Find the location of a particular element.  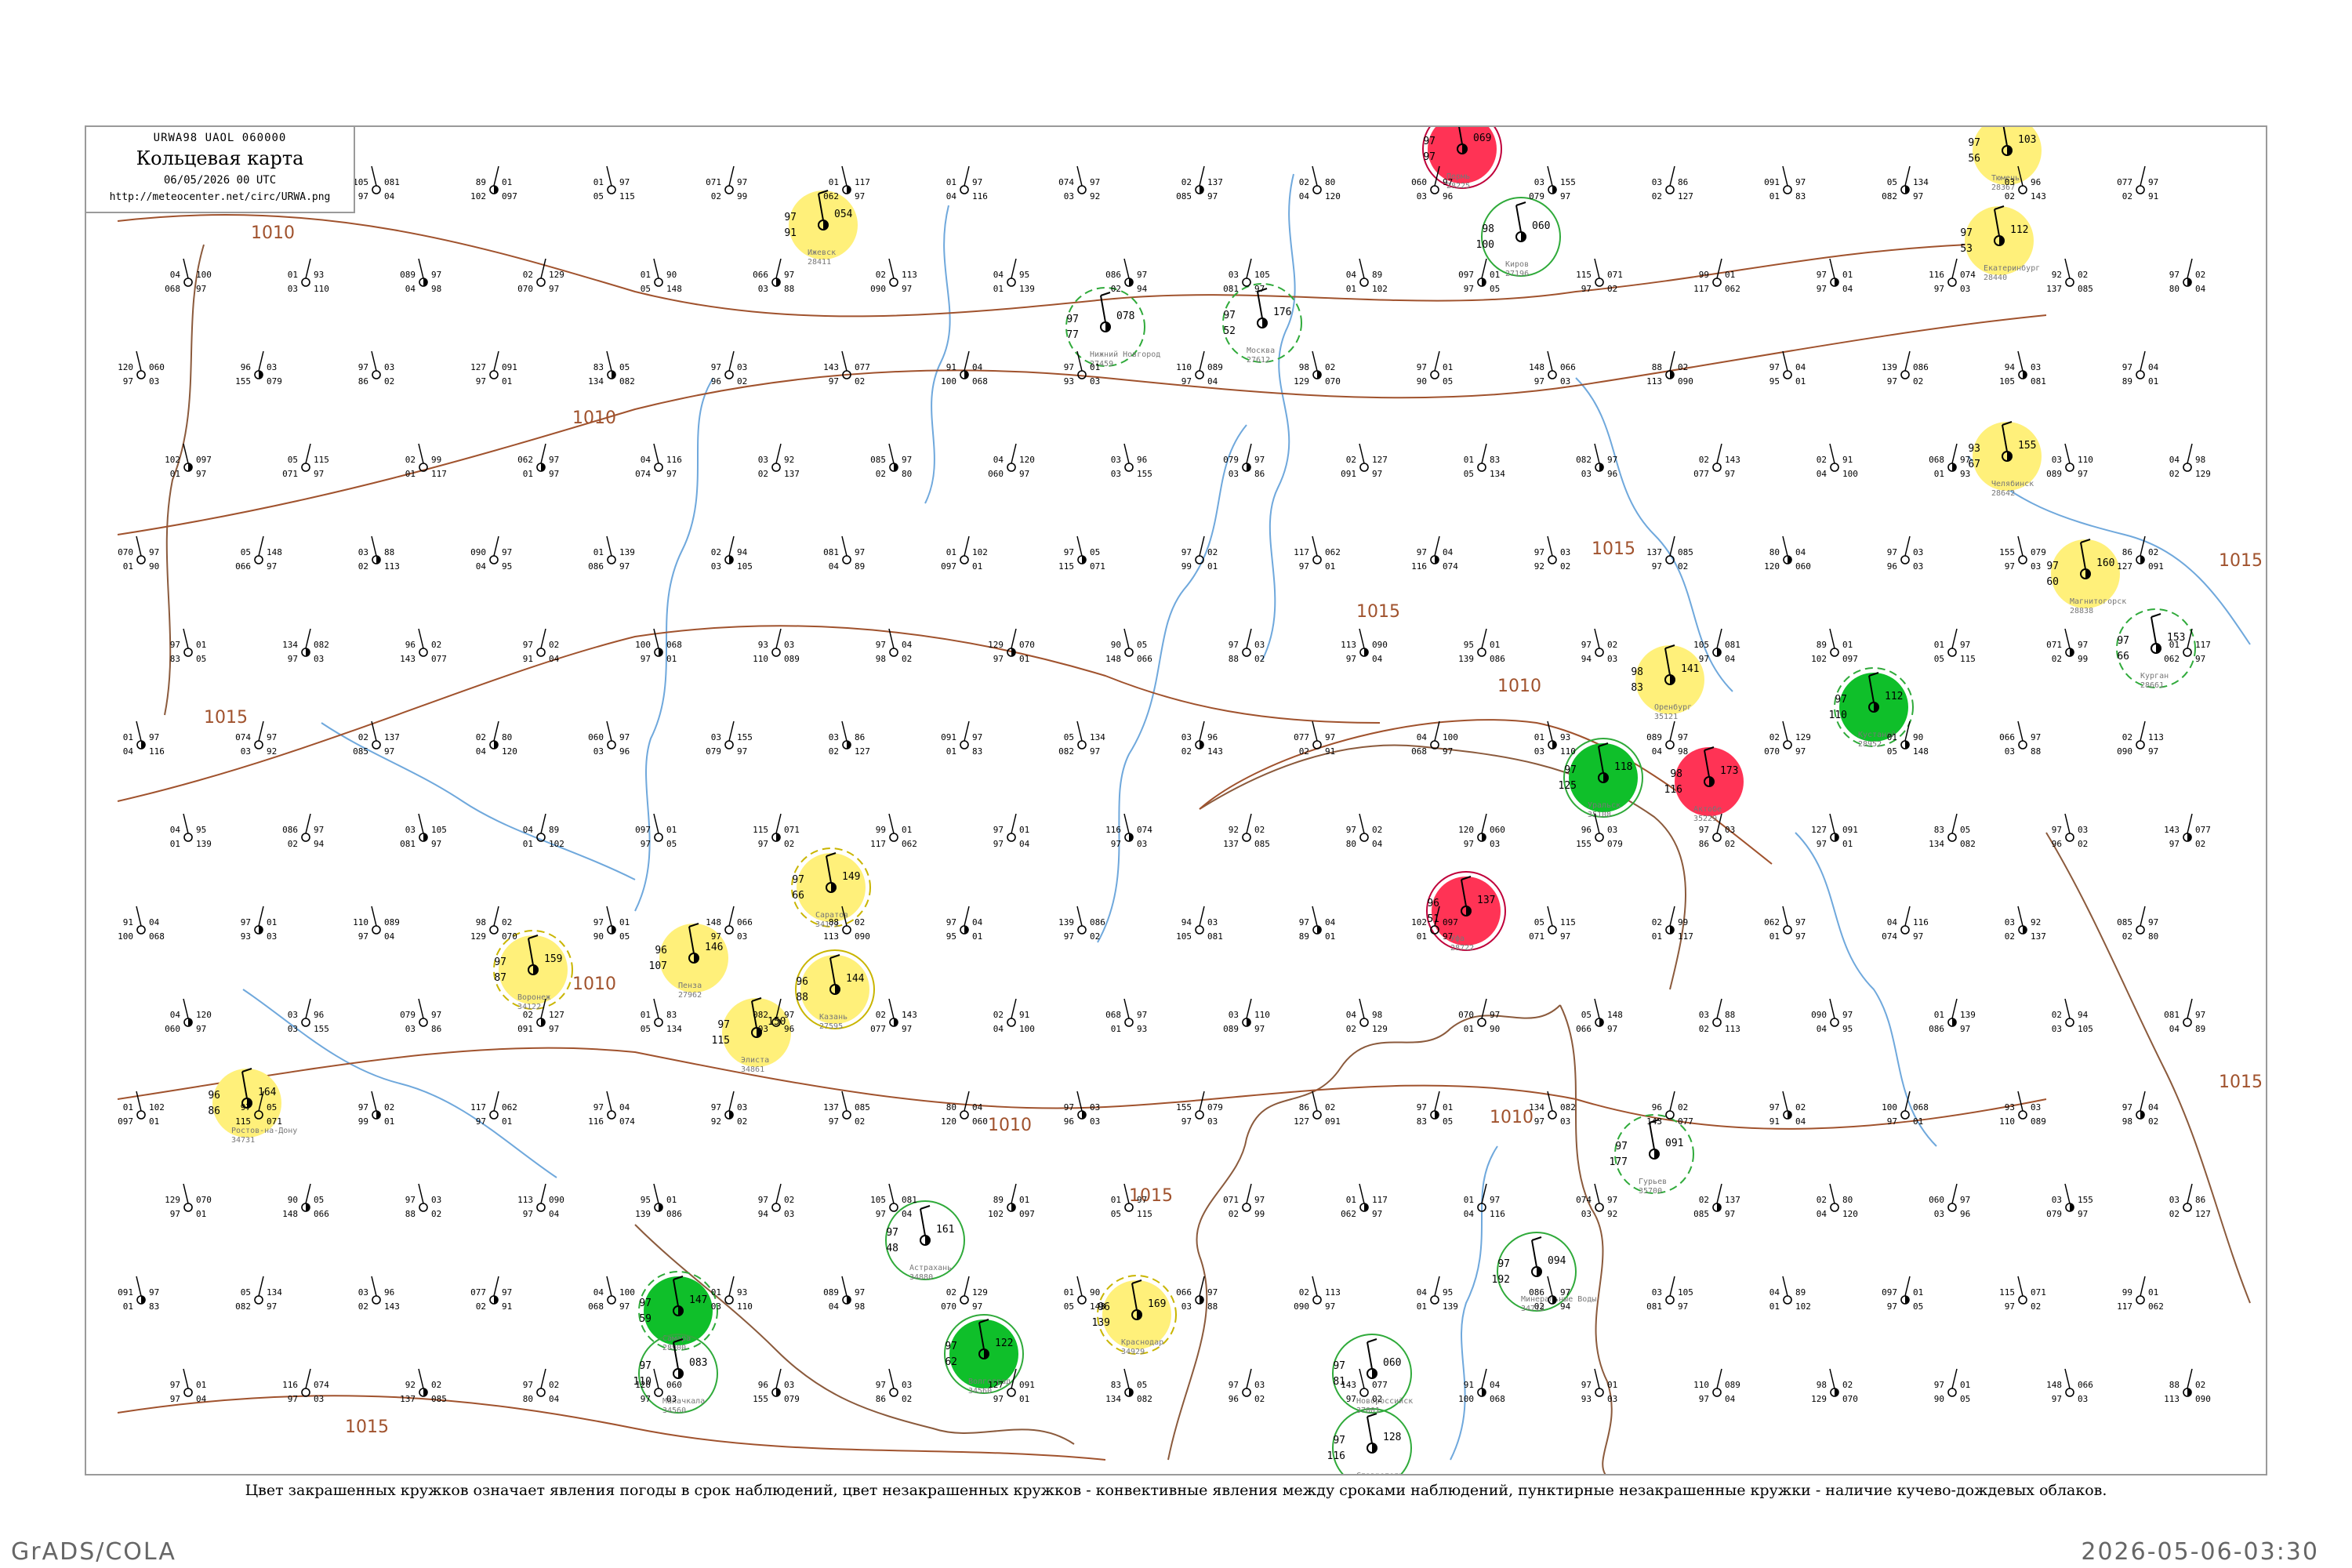

minor-value: 066 is located at coordinates (2085, 1385).